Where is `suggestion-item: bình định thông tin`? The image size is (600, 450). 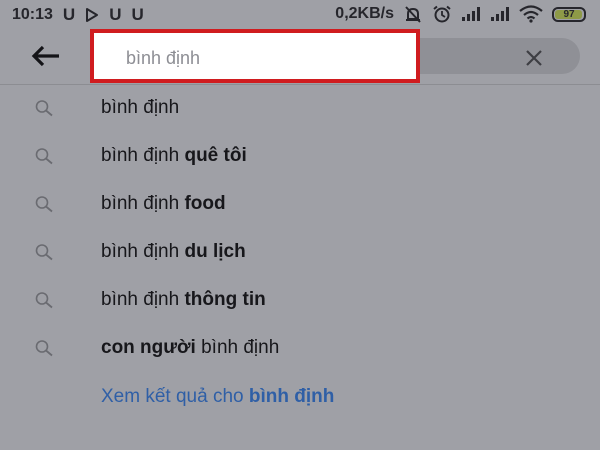 suggestion-item: bình định thông tin is located at coordinates (300, 300).